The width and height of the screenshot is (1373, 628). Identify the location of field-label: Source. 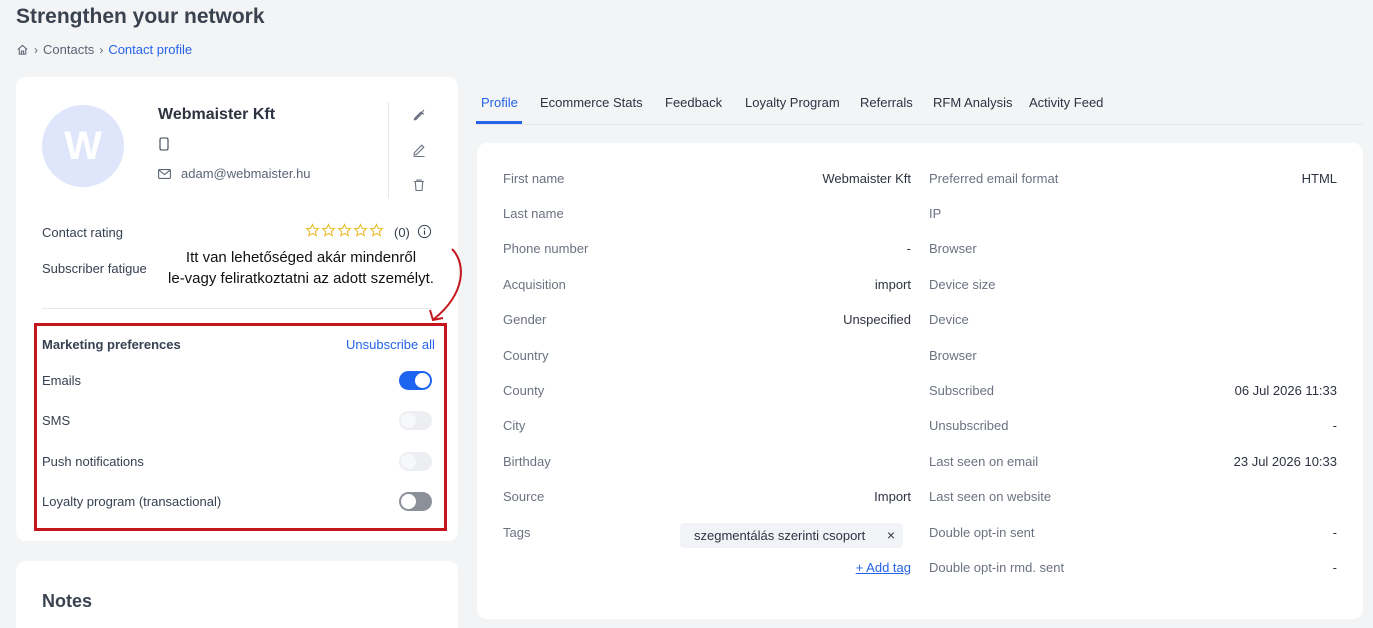
(524, 496).